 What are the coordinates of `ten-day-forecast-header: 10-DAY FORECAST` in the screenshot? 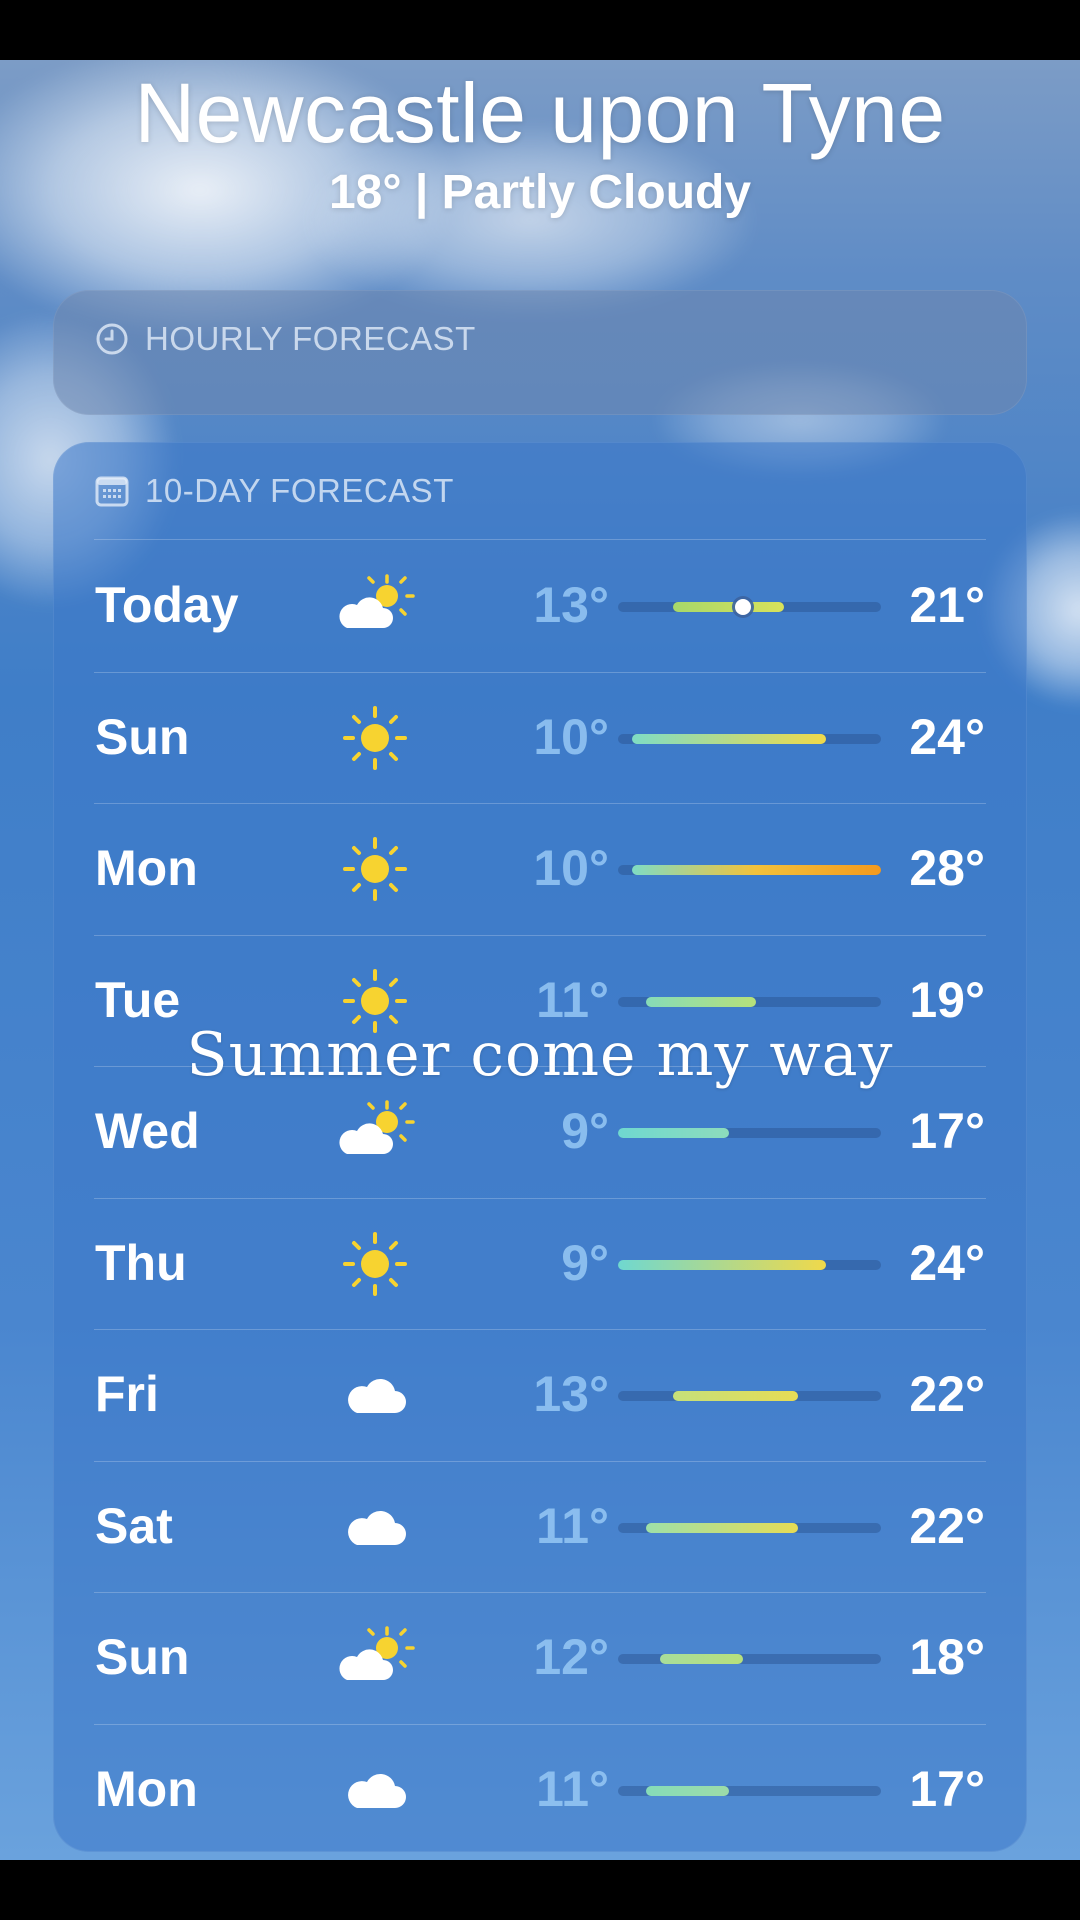 It's located at (274, 491).